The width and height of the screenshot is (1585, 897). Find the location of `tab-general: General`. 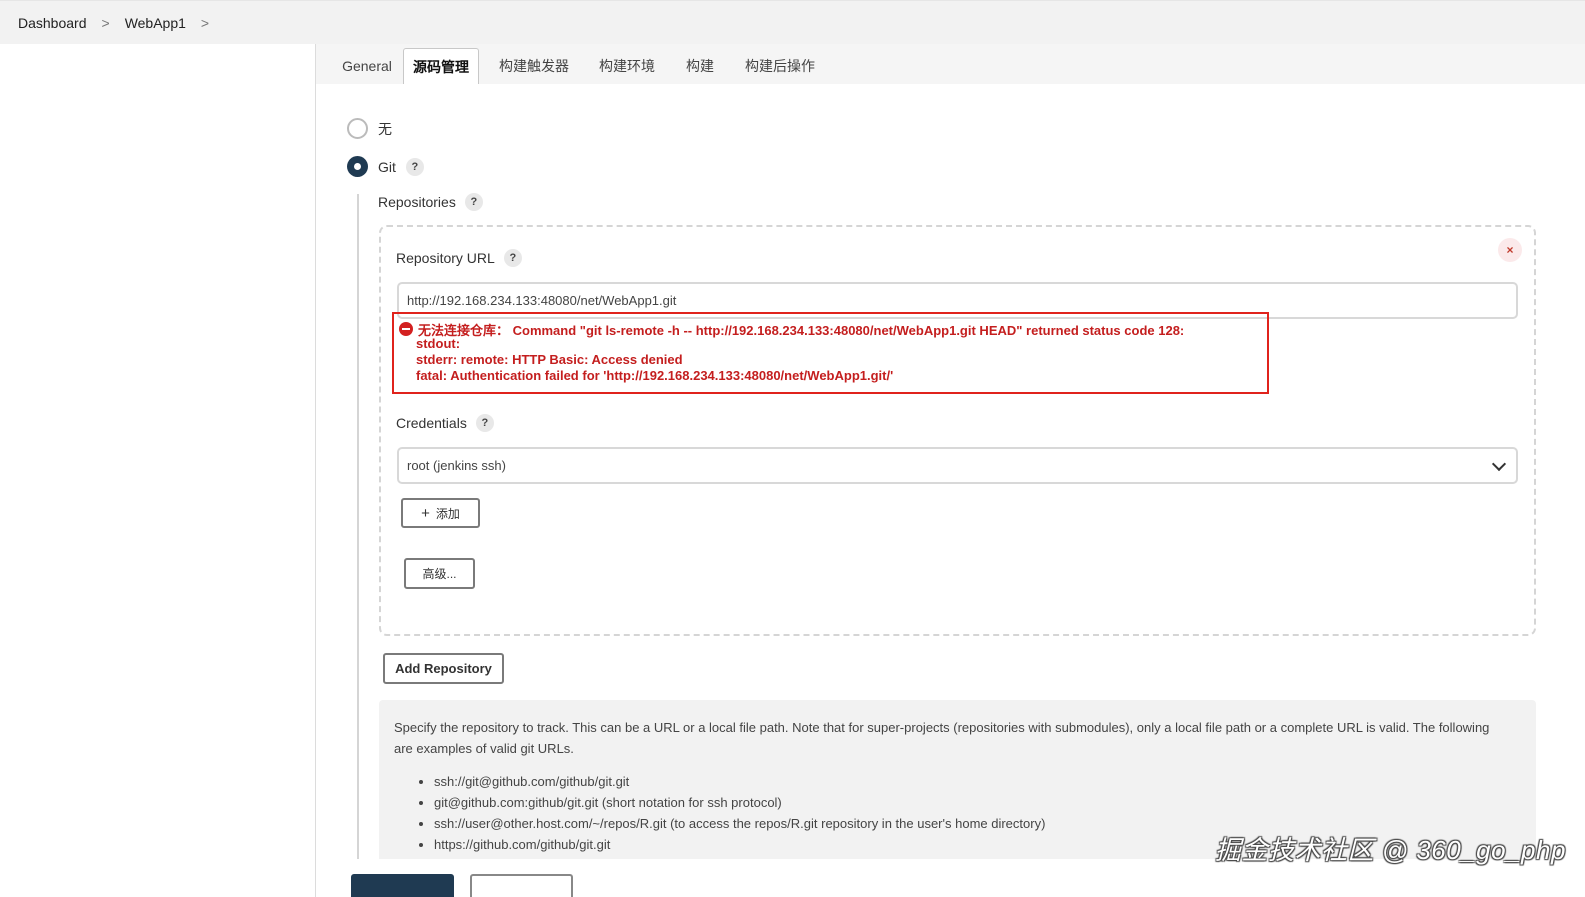

tab-general: General is located at coordinates (367, 66).